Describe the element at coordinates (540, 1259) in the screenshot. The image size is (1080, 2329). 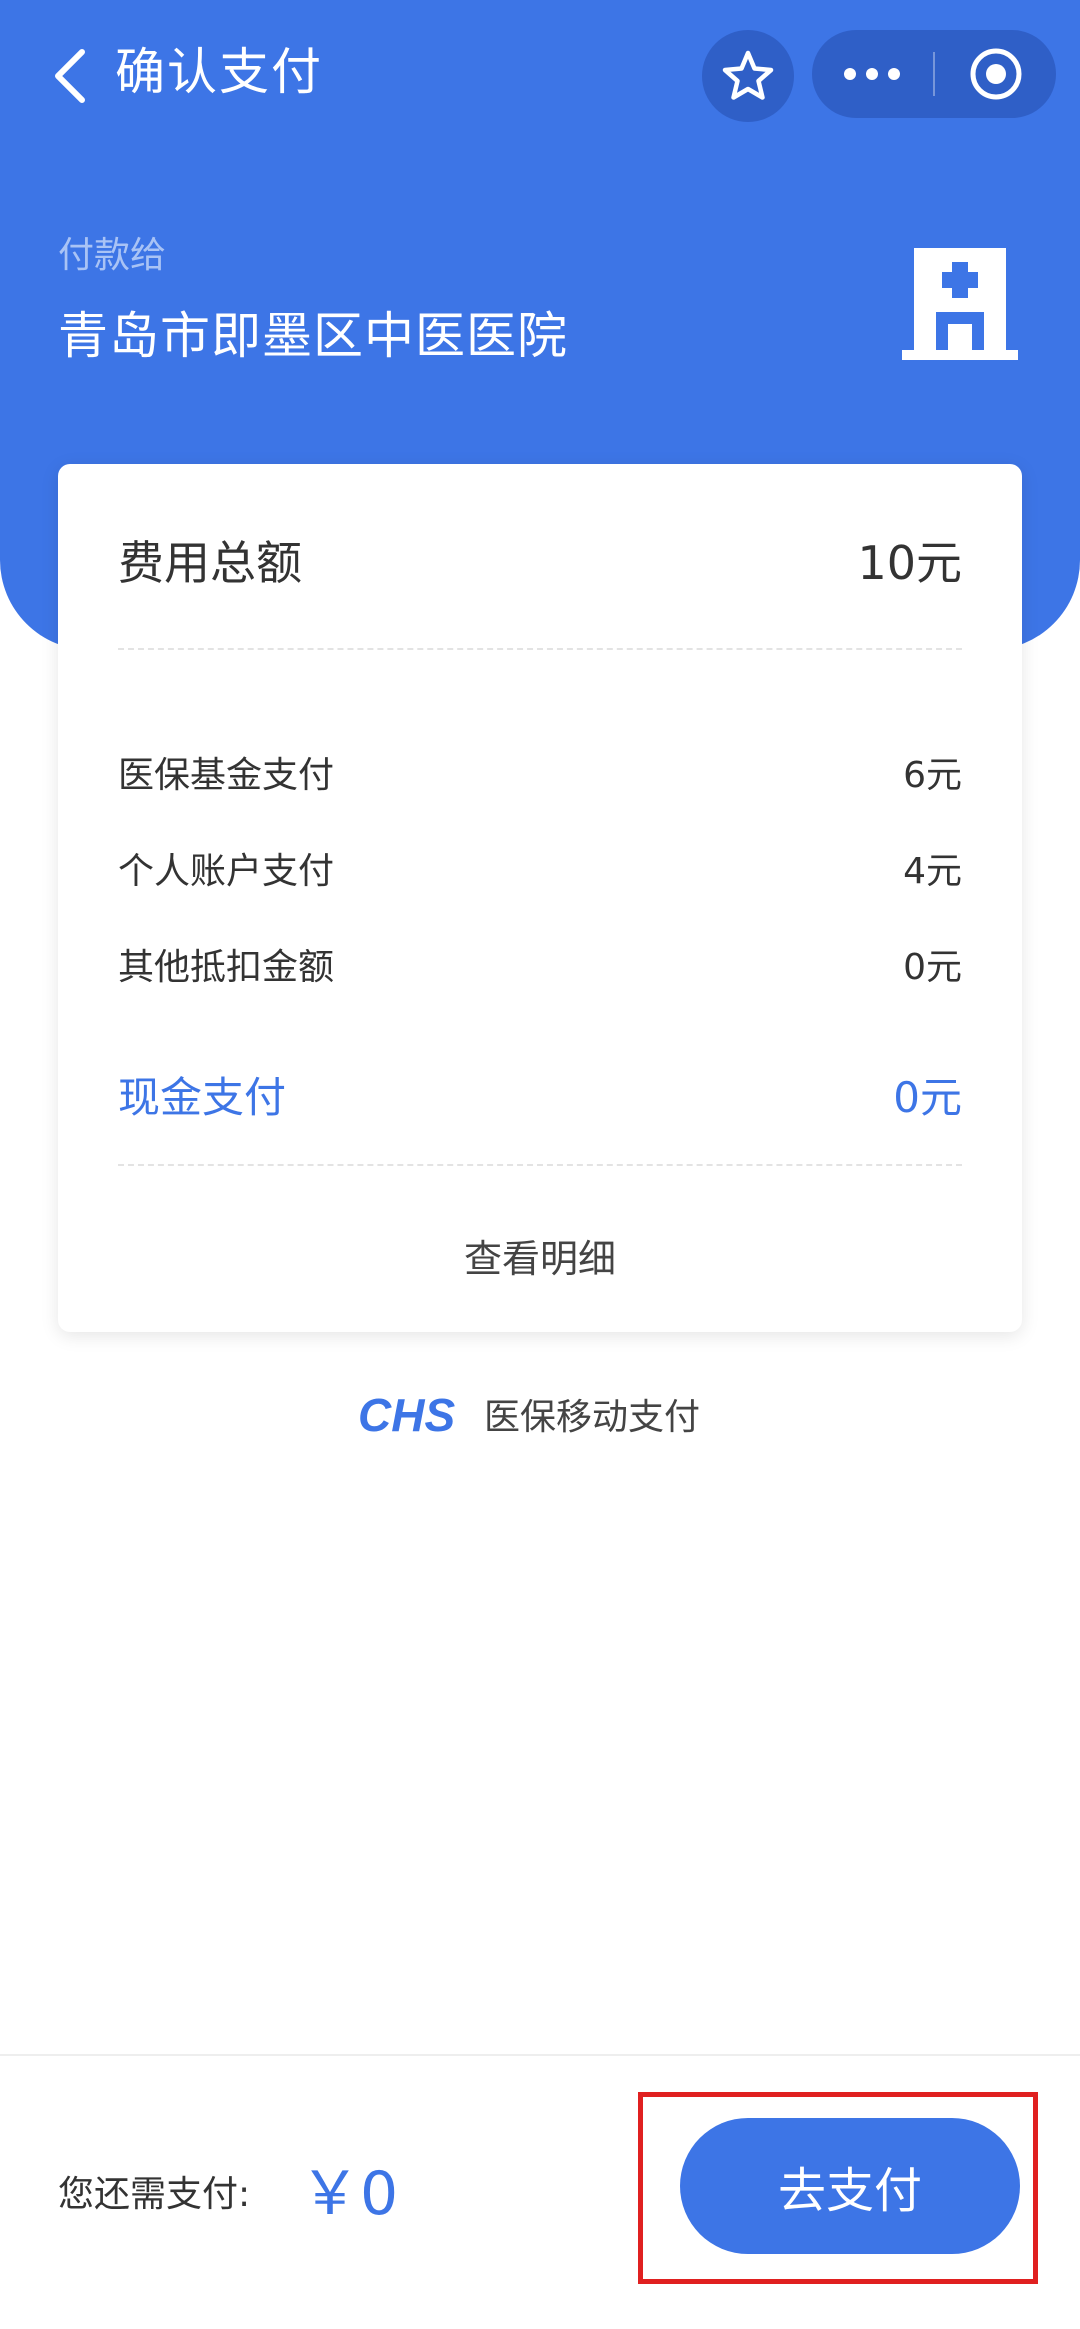
I see `view-details-link: 查看明细` at that location.